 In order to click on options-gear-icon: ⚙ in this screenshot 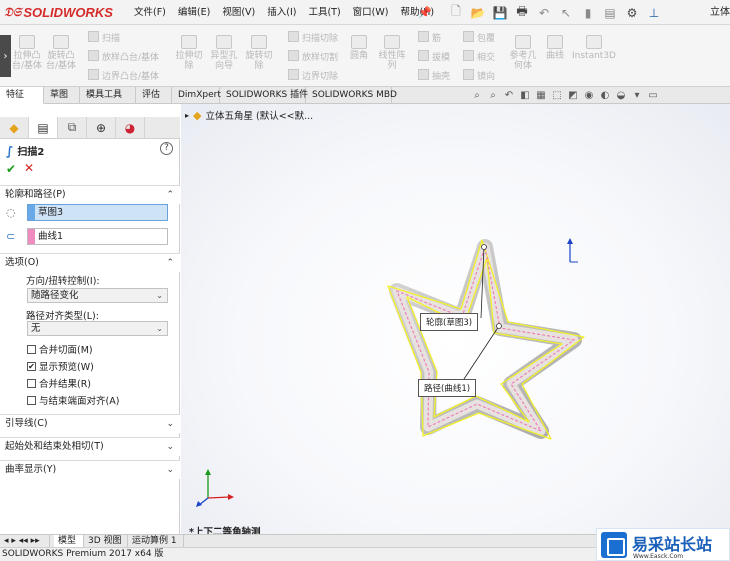, I will do `click(632, 13)`.